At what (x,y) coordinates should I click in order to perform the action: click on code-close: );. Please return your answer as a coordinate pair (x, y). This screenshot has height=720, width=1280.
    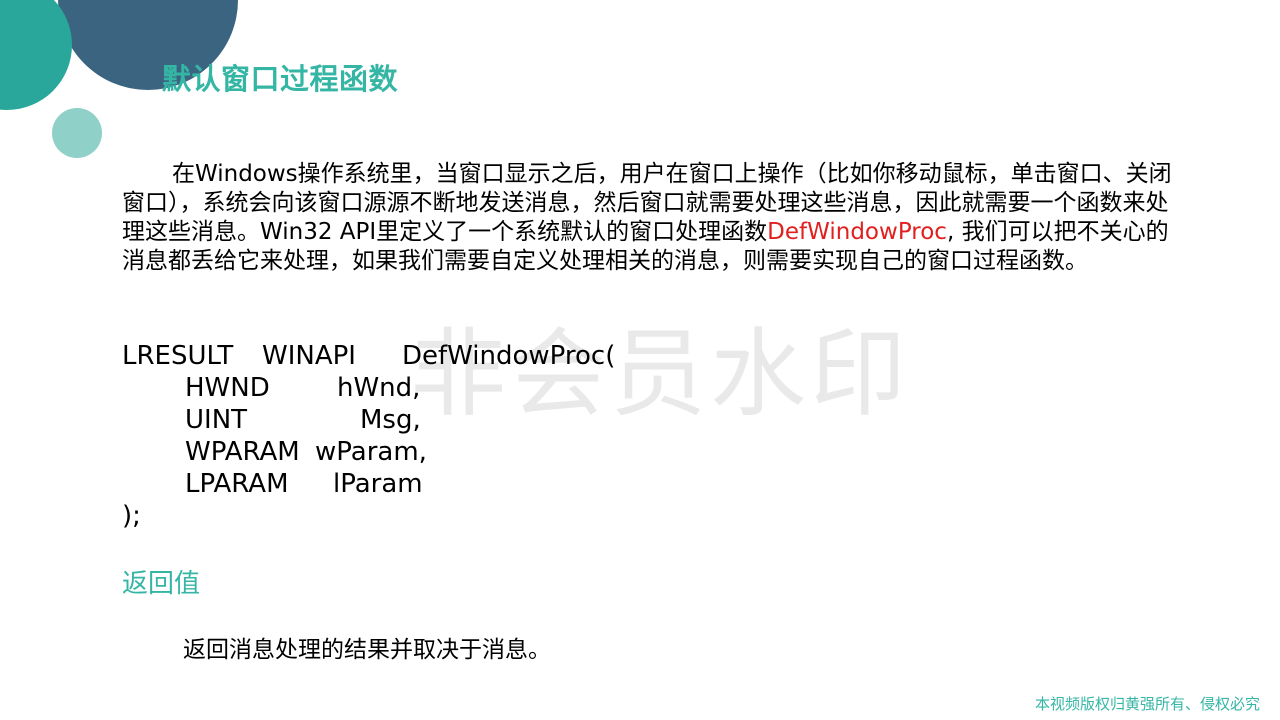
    Looking at the image, I should click on (131, 516).